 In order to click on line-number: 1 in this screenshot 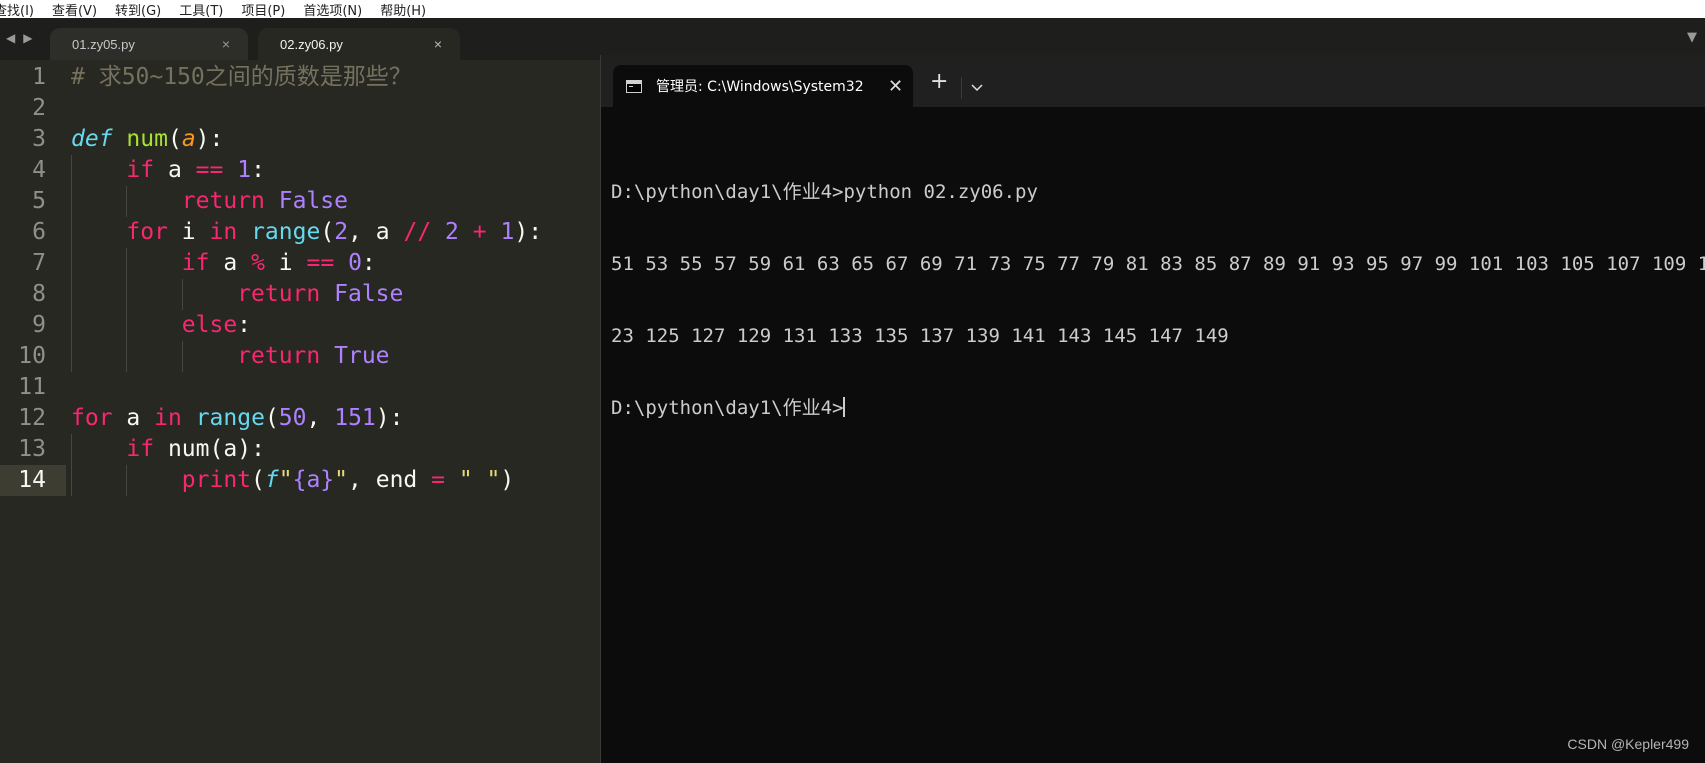, I will do `click(39, 77)`.